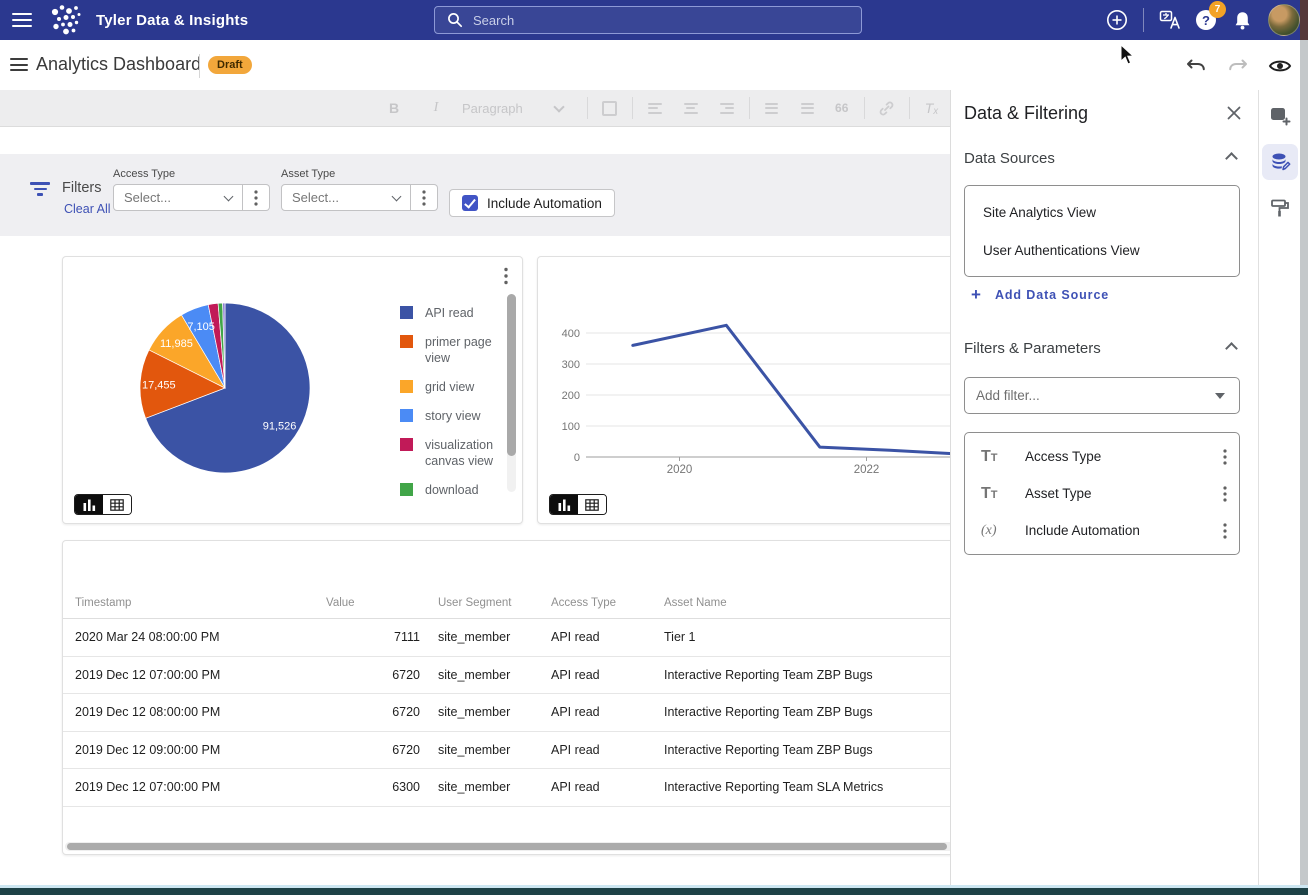 The height and width of the screenshot is (895, 1308). Describe the element at coordinates (1102, 212) in the screenshot. I see `data-source-item: Site Analytics View` at that location.